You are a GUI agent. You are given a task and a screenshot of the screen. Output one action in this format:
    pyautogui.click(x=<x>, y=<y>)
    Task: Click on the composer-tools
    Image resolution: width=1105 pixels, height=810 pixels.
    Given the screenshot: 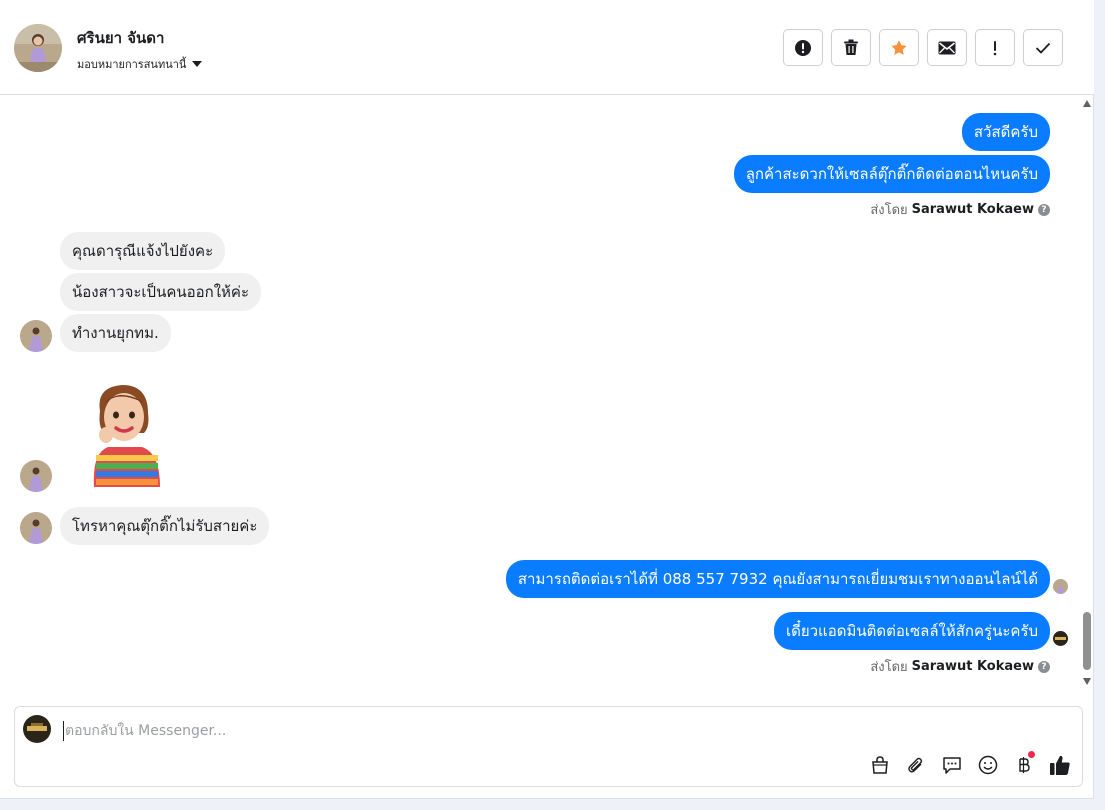 What is the action you would take?
    pyautogui.click(x=970, y=764)
    